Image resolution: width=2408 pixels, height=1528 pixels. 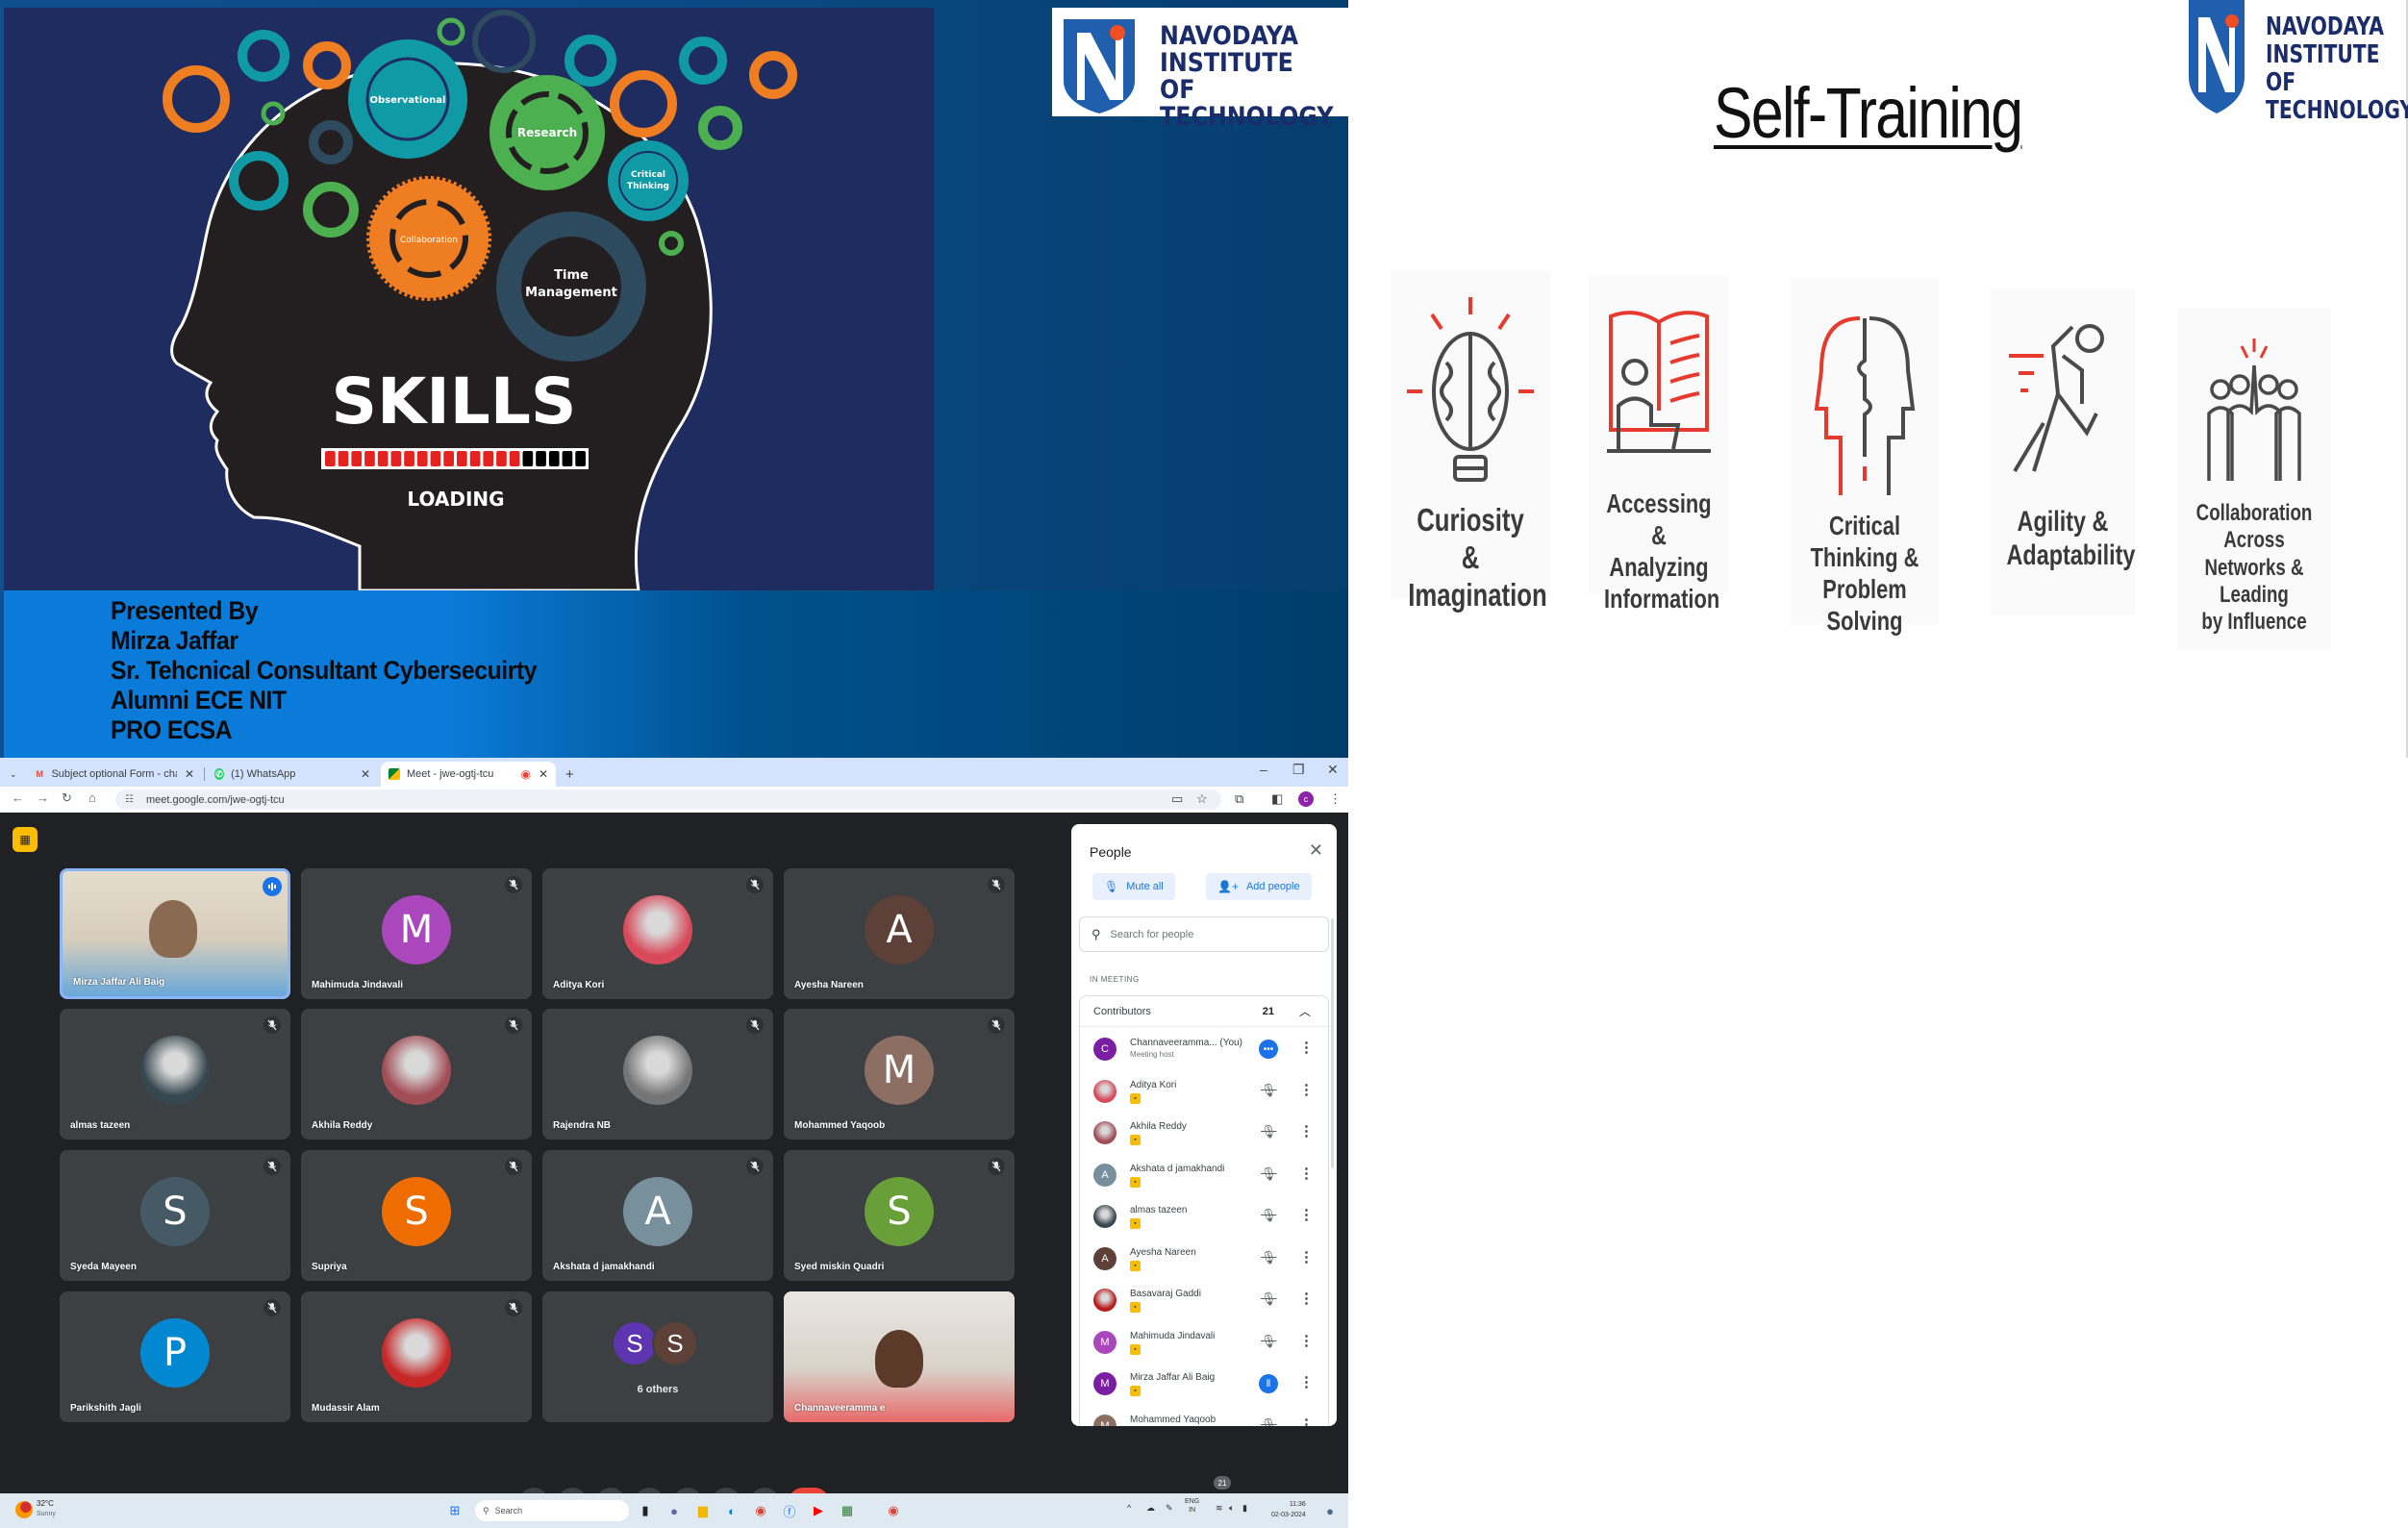 I want to click on participant-tile: Channaveeramma e, so click(x=899, y=1356).